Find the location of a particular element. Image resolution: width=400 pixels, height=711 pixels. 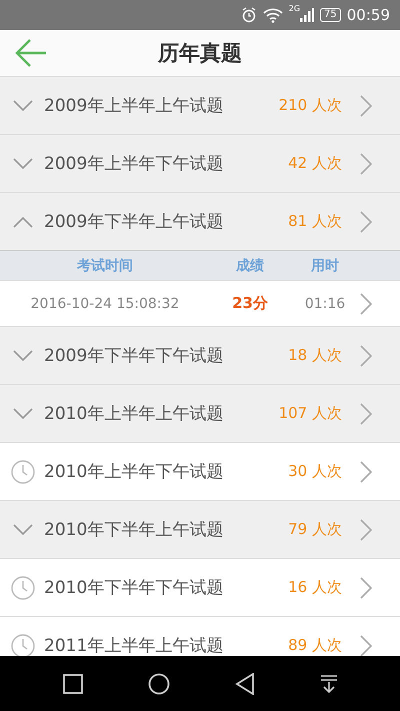

exam-row: 2010年上半年上午试题 107 人次 is located at coordinates (200, 413).